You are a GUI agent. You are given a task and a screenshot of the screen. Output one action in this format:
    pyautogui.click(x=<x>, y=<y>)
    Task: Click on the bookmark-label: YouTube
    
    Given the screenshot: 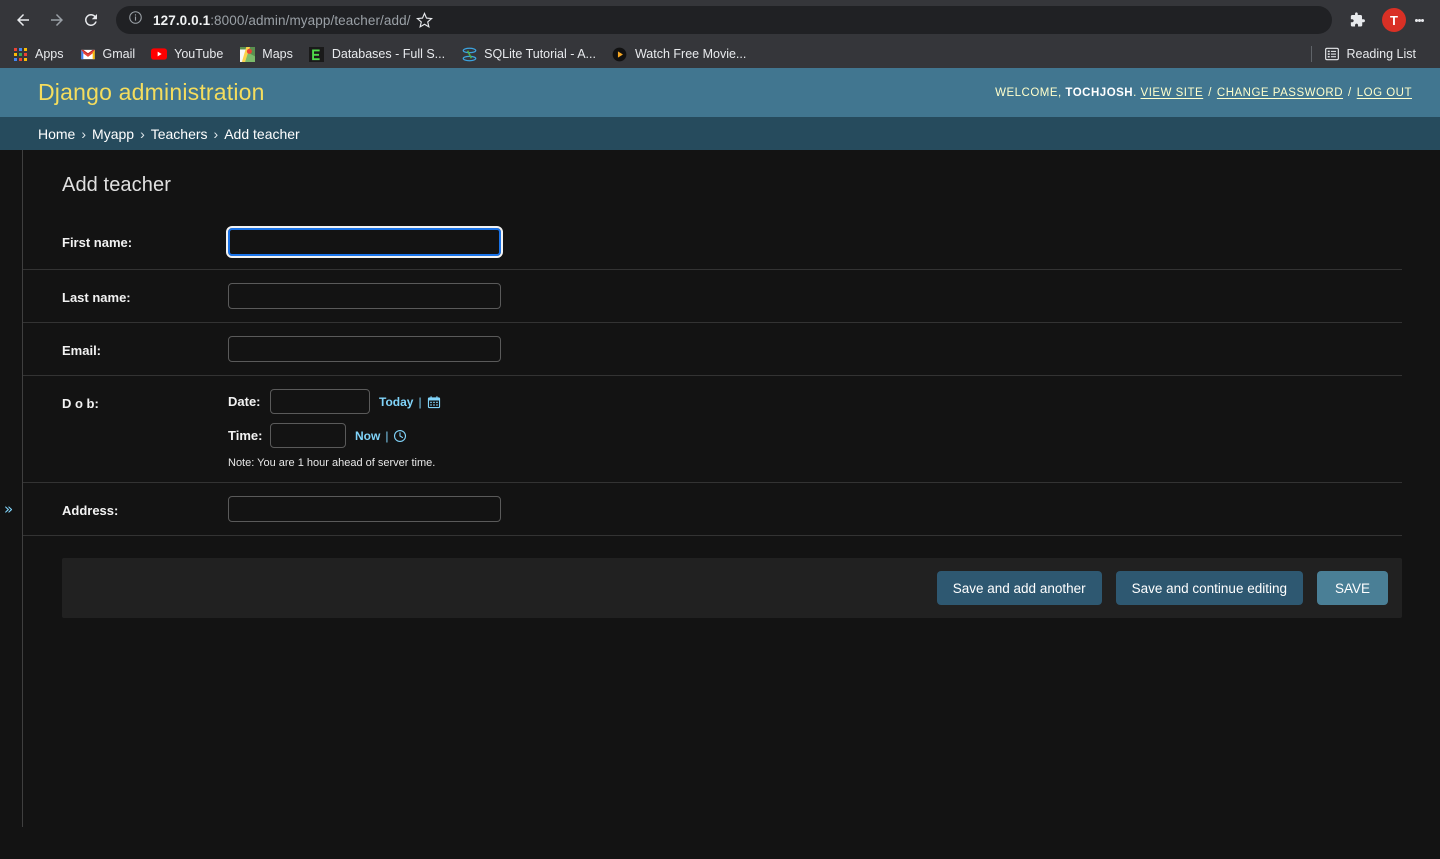 What is the action you would take?
    pyautogui.click(x=199, y=54)
    